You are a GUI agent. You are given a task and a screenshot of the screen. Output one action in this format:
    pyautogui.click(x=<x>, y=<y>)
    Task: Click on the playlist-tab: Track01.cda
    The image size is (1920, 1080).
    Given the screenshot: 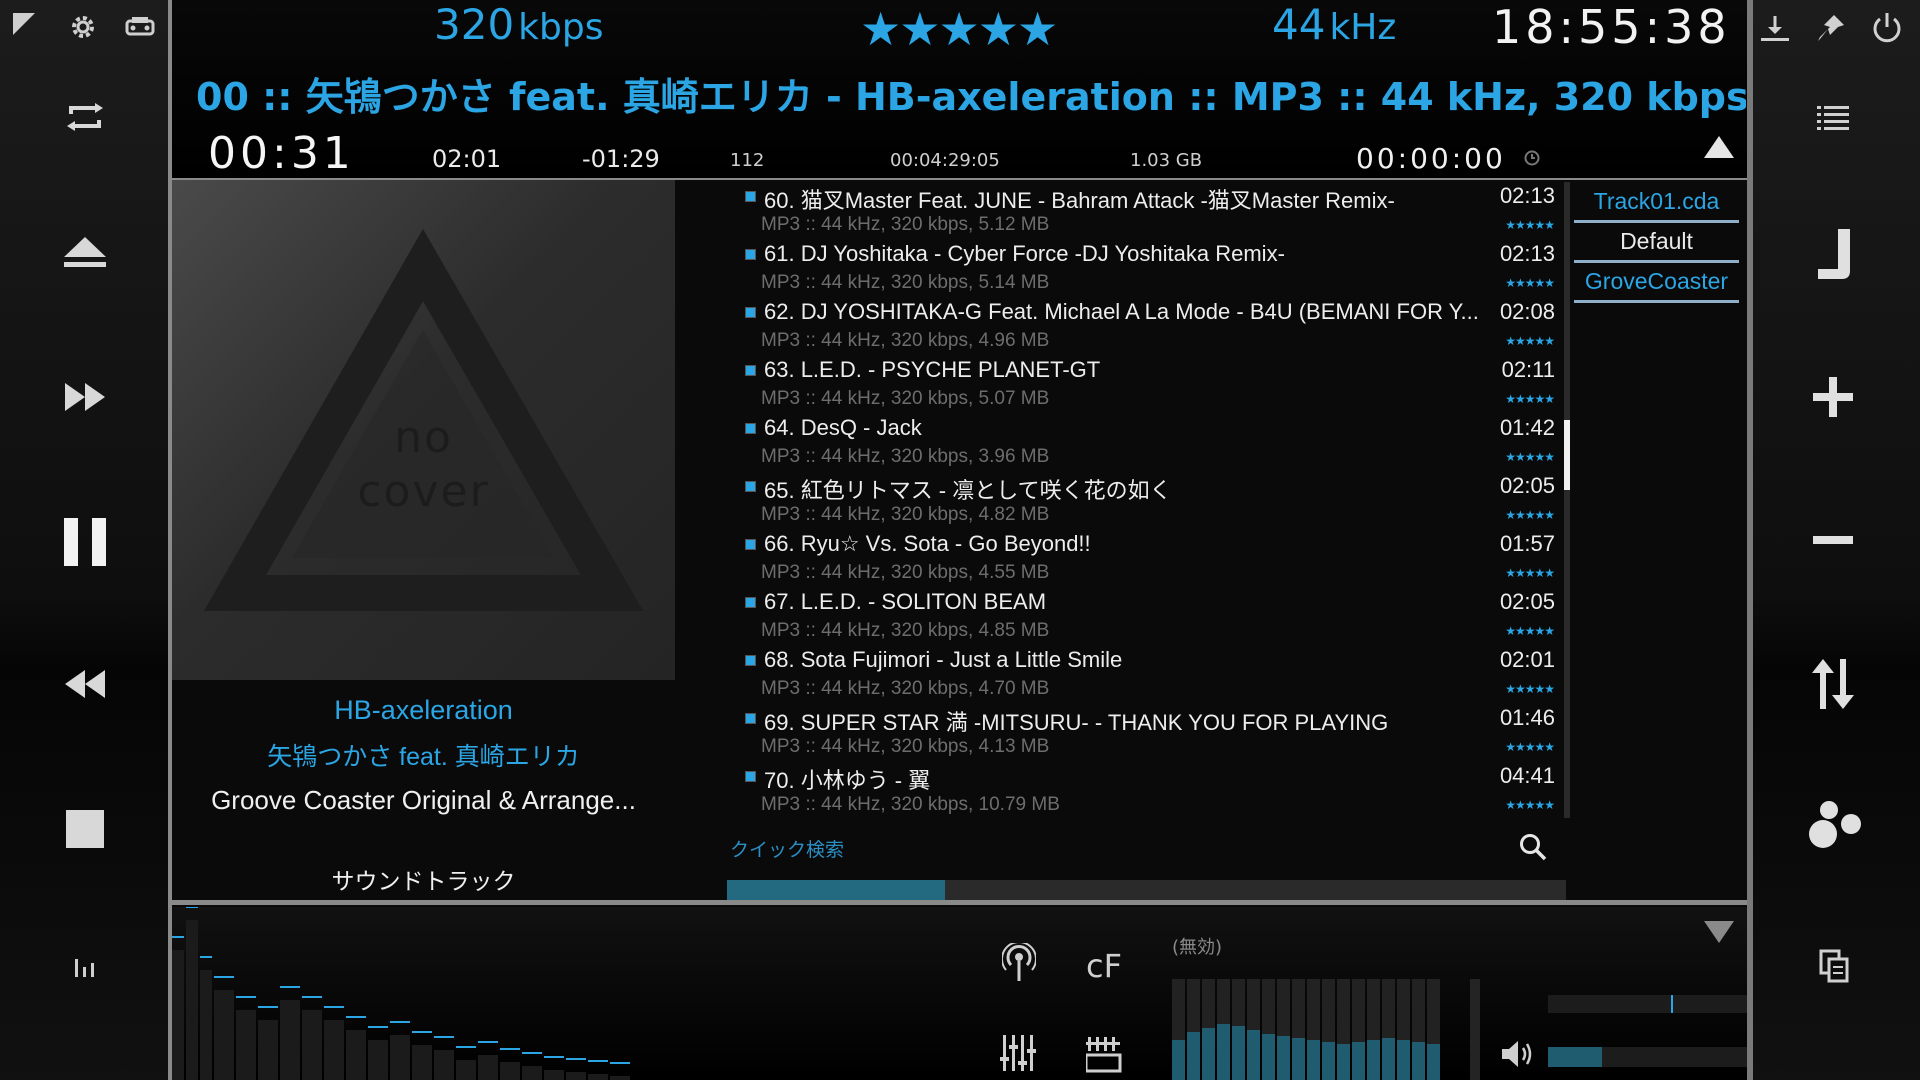 What is the action you would take?
    pyautogui.click(x=1656, y=202)
    